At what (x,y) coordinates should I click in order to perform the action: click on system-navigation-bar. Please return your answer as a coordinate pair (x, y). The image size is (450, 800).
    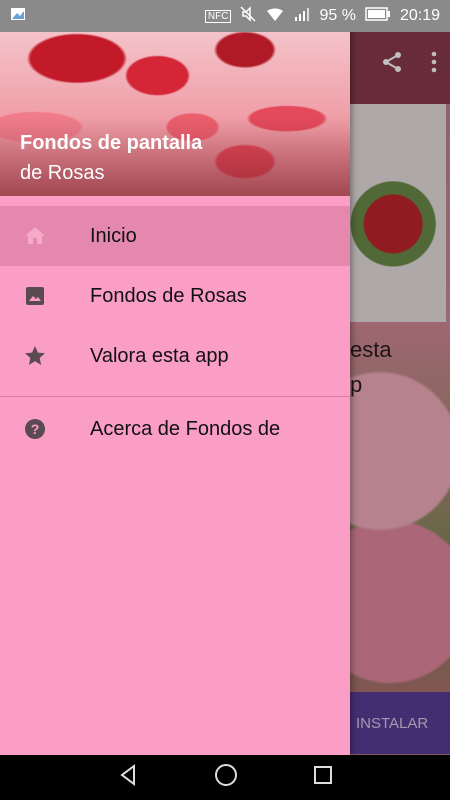
    Looking at the image, I should click on (225, 777).